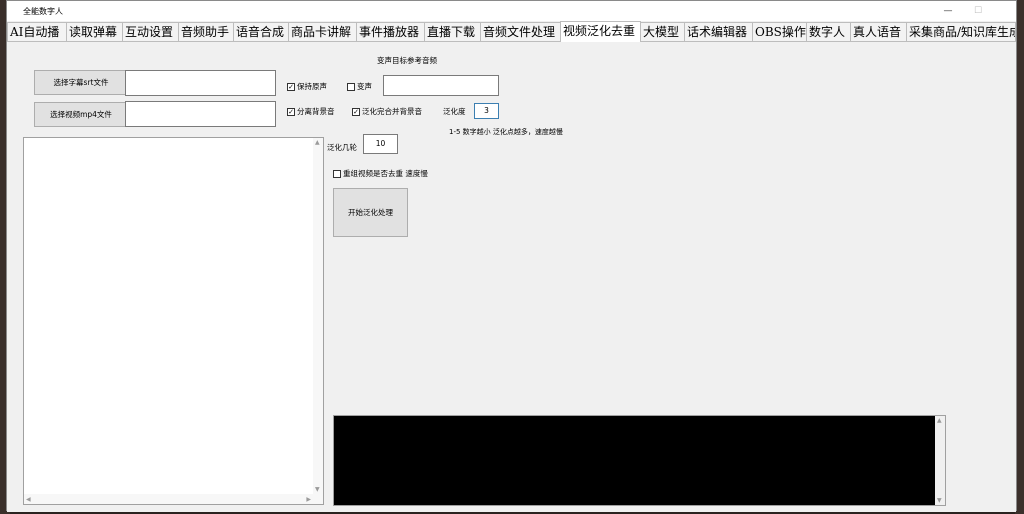  I want to click on keep-original-check-icon: ✓, so click(291, 86).